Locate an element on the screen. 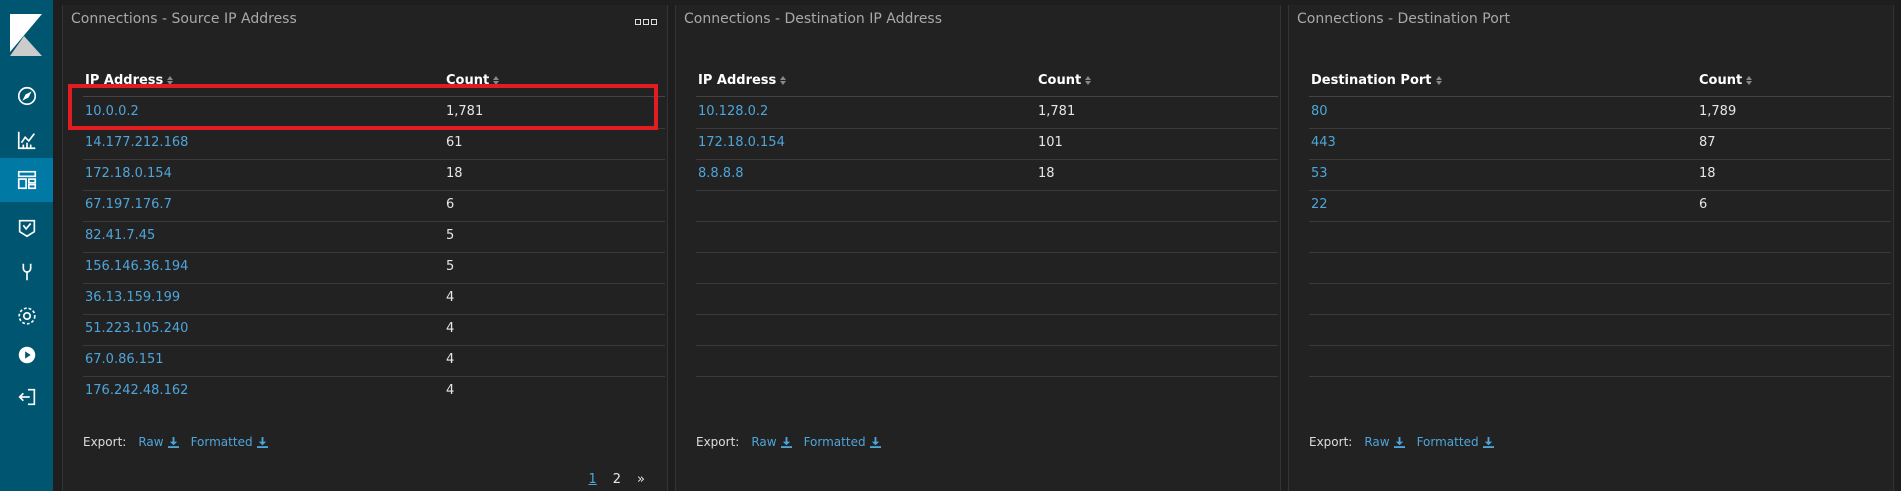 Image resolution: width=1901 pixels, height=491 pixels. ip-link: 82.41.7.45 is located at coordinates (120, 235).